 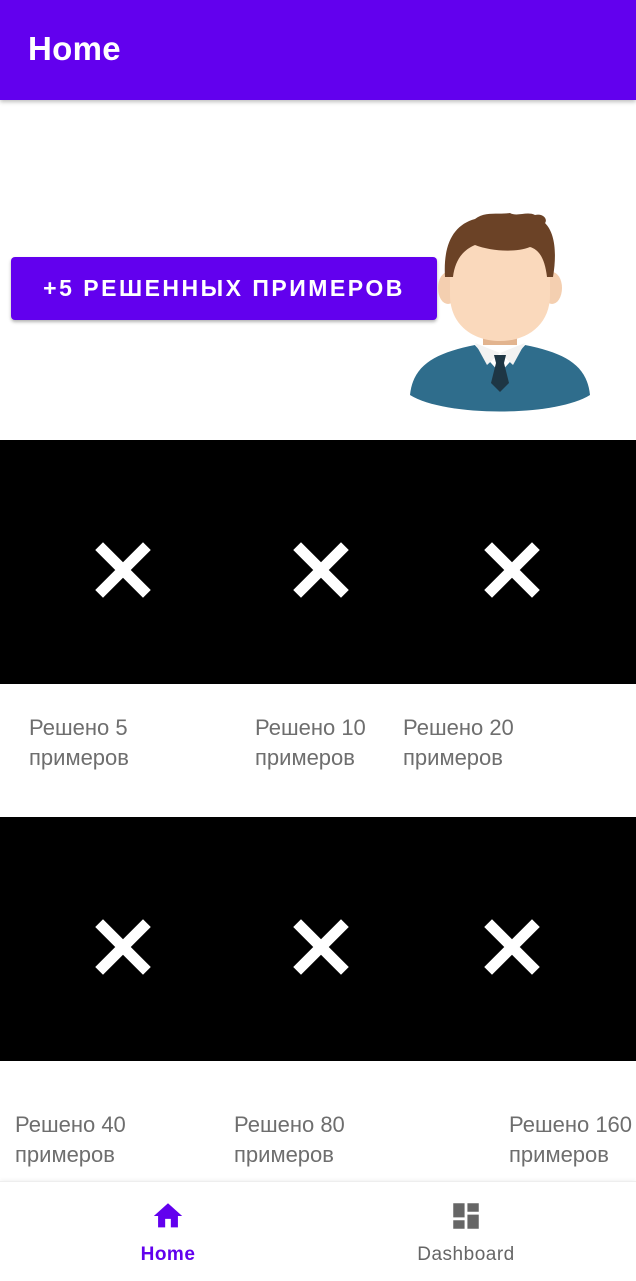 What do you see at coordinates (168, 1254) in the screenshot?
I see `nav-label-home: Home` at bounding box center [168, 1254].